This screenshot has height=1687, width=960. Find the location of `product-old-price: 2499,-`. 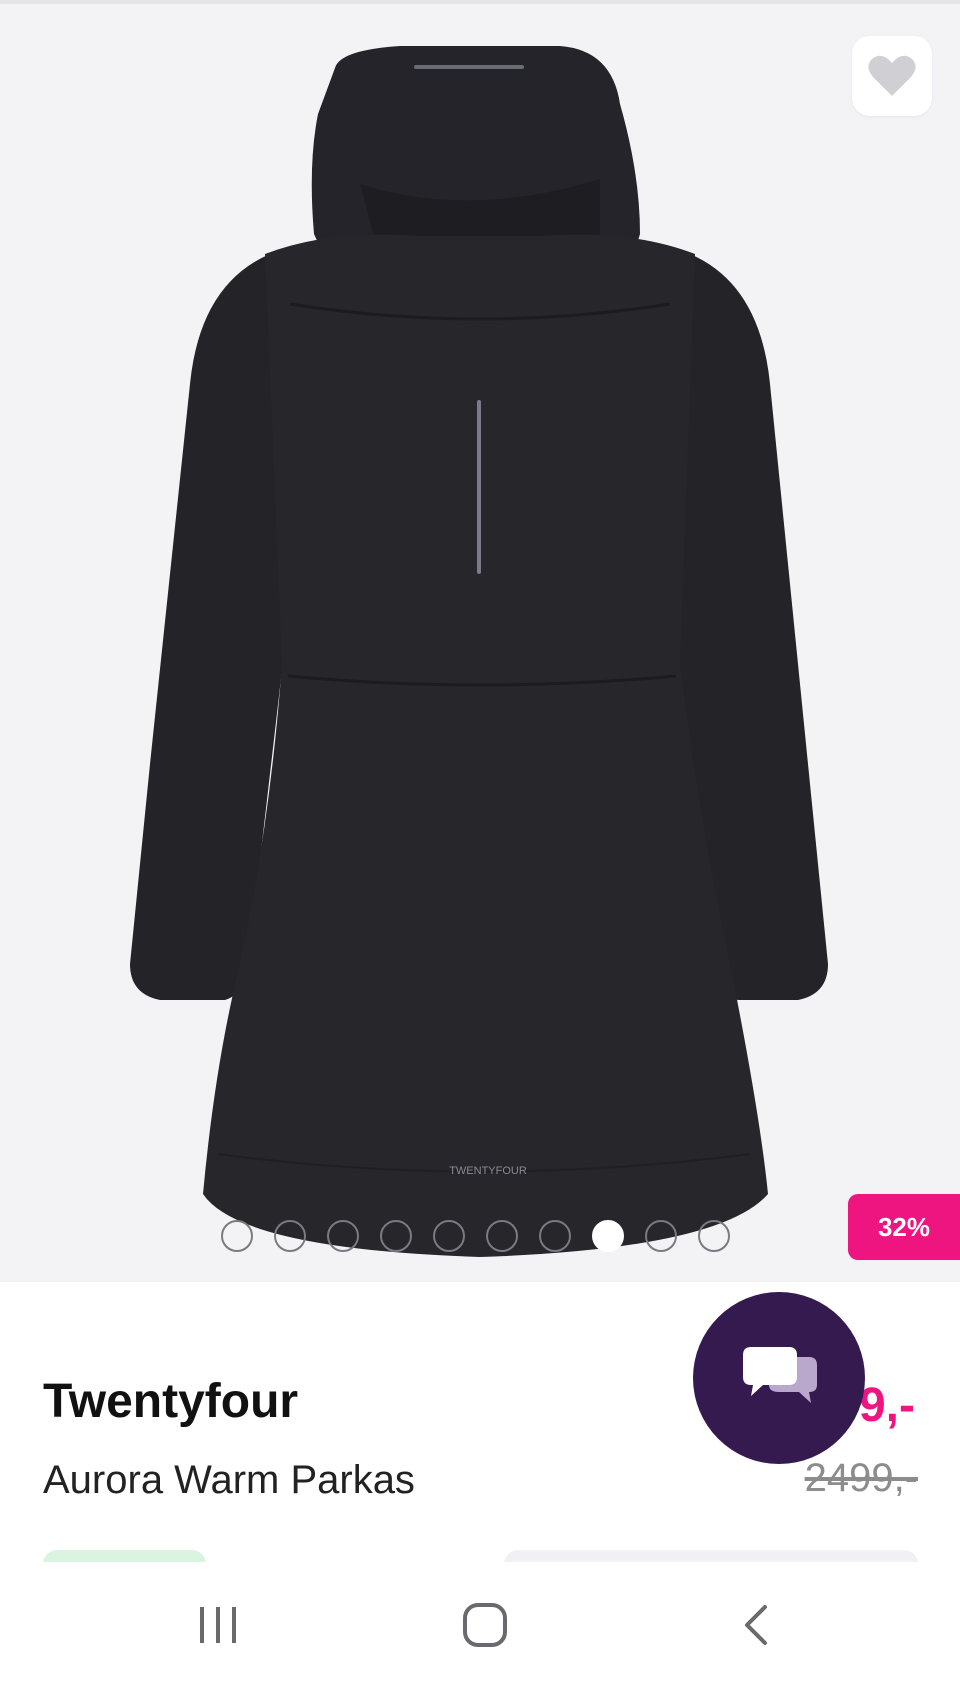

product-old-price: 2499,- is located at coordinates (861, 1478).